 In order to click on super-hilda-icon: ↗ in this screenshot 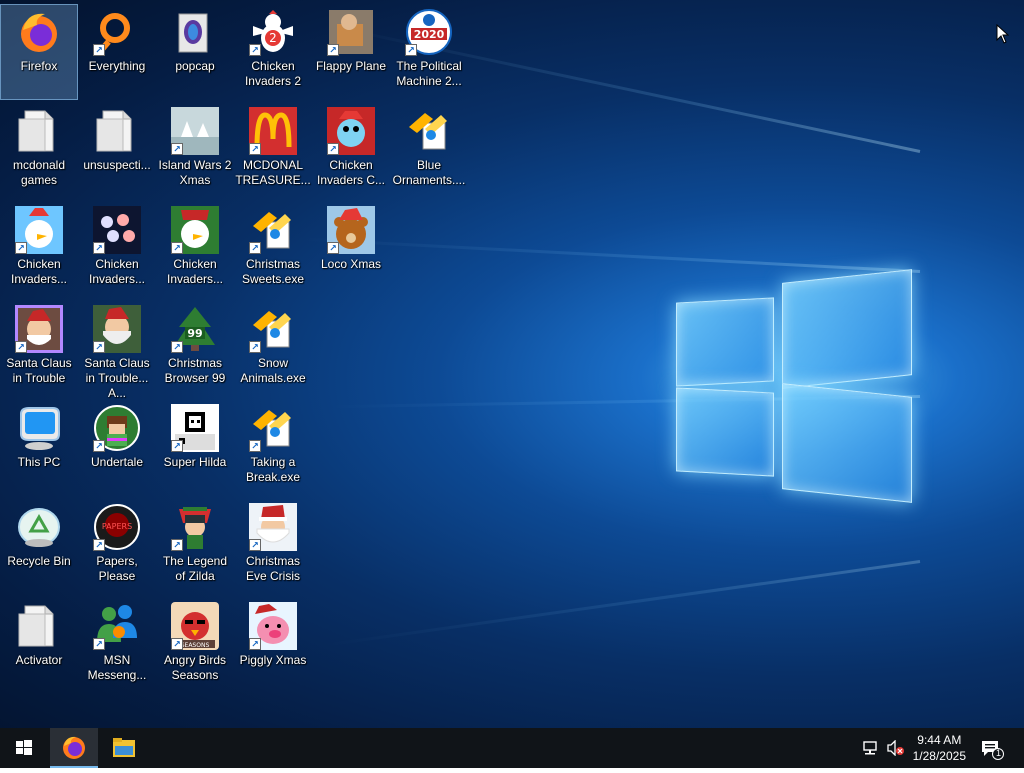, I will do `click(195, 428)`.